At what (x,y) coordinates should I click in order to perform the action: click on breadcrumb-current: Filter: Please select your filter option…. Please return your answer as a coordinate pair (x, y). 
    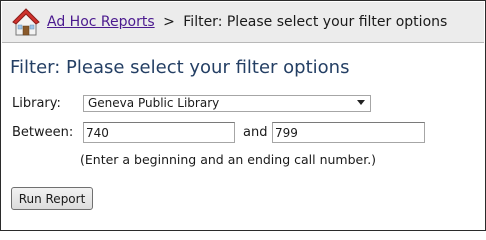
    Looking at the image, I should click on (315, 22).